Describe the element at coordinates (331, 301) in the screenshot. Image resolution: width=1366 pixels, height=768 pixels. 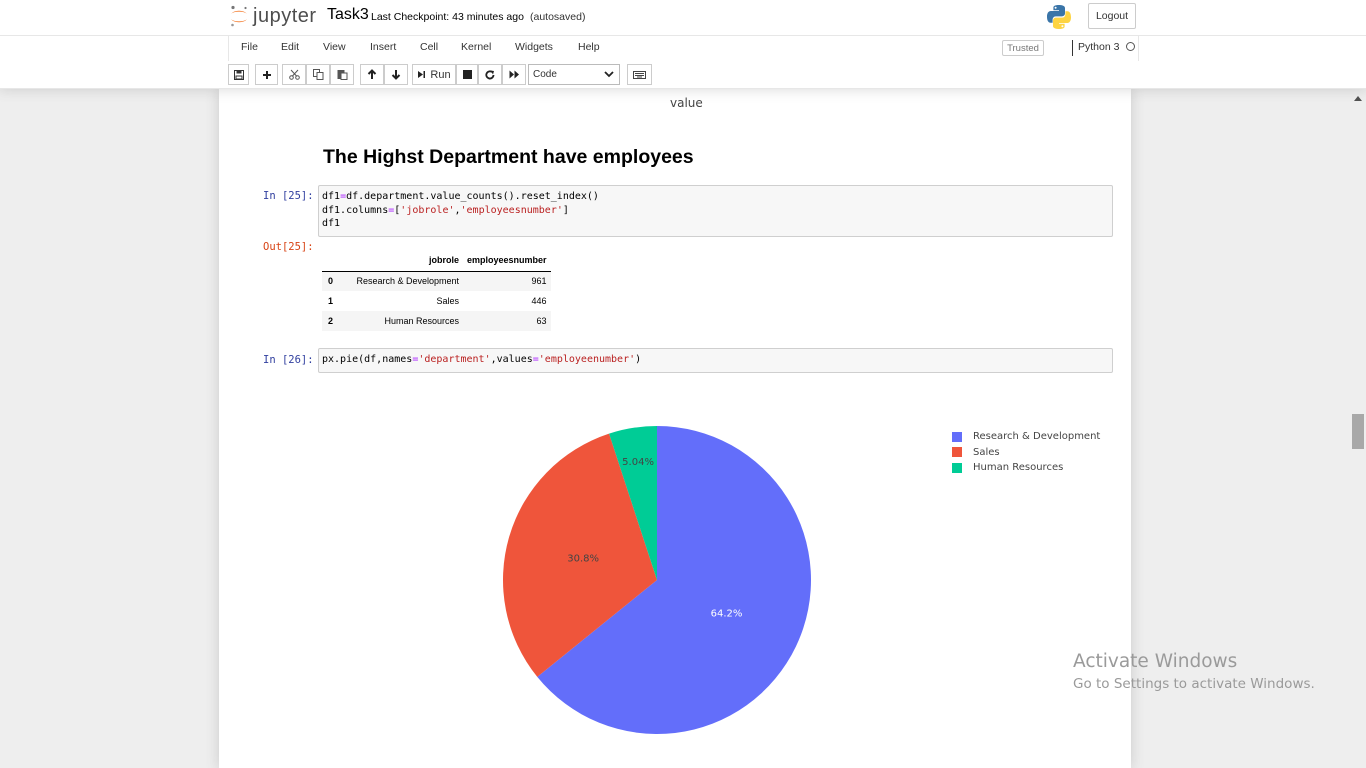
I see `row-index: 1` at that location.